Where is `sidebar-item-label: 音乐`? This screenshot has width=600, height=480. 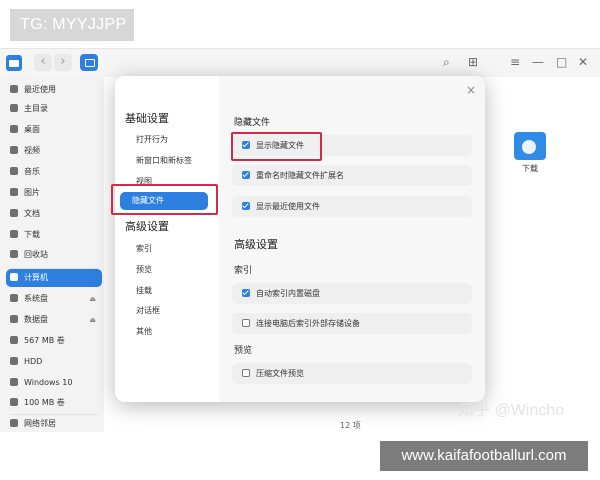
sidebar-item-label: 音乐 is located at coordinates (32, 171).